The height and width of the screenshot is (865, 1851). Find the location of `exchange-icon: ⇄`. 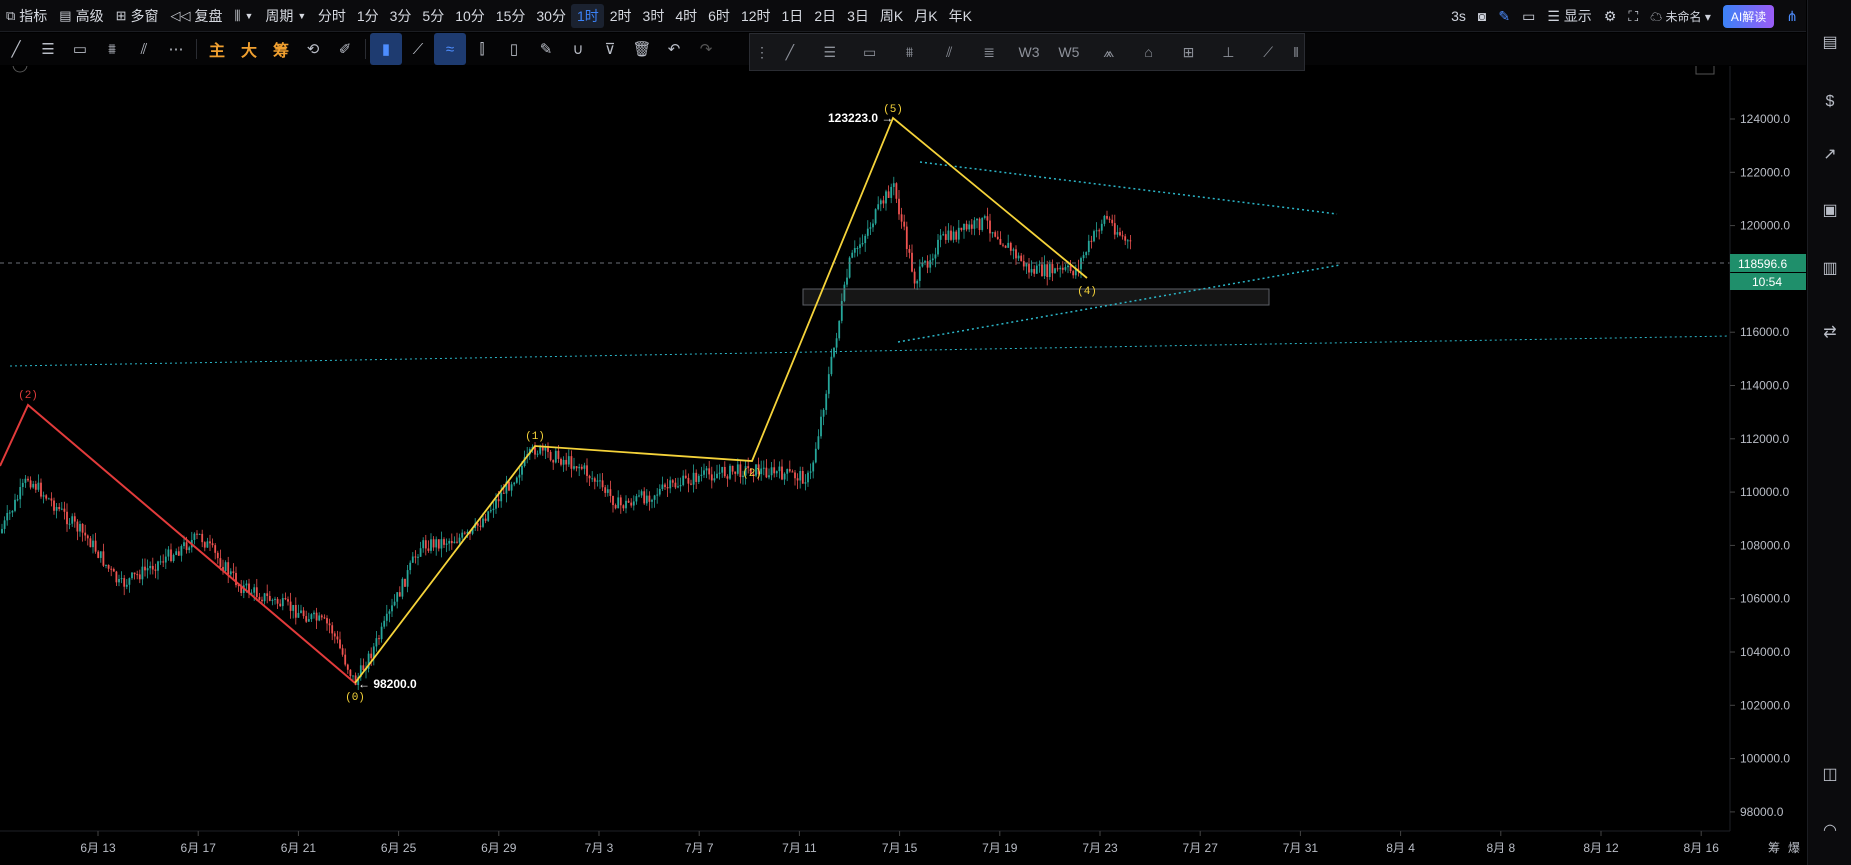

exchange-icon: ⇄ is located at coordinates (1830, 332).